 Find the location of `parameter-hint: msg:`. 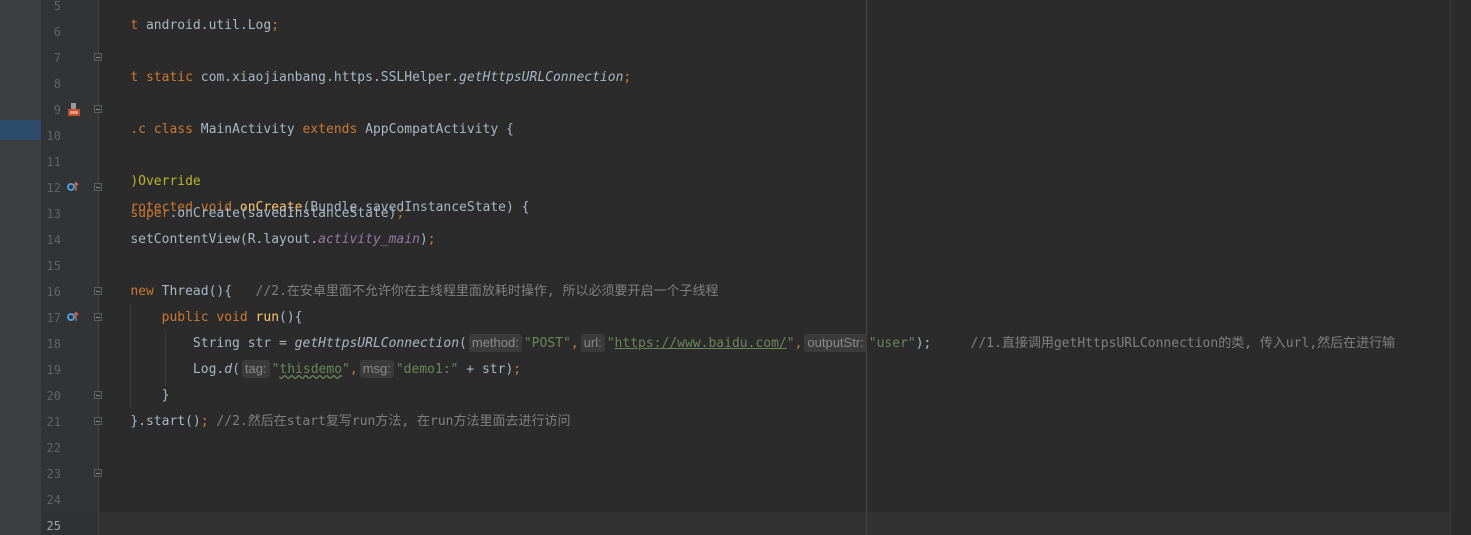

parameter-hint: msg: is located at coordinates (376, 369).